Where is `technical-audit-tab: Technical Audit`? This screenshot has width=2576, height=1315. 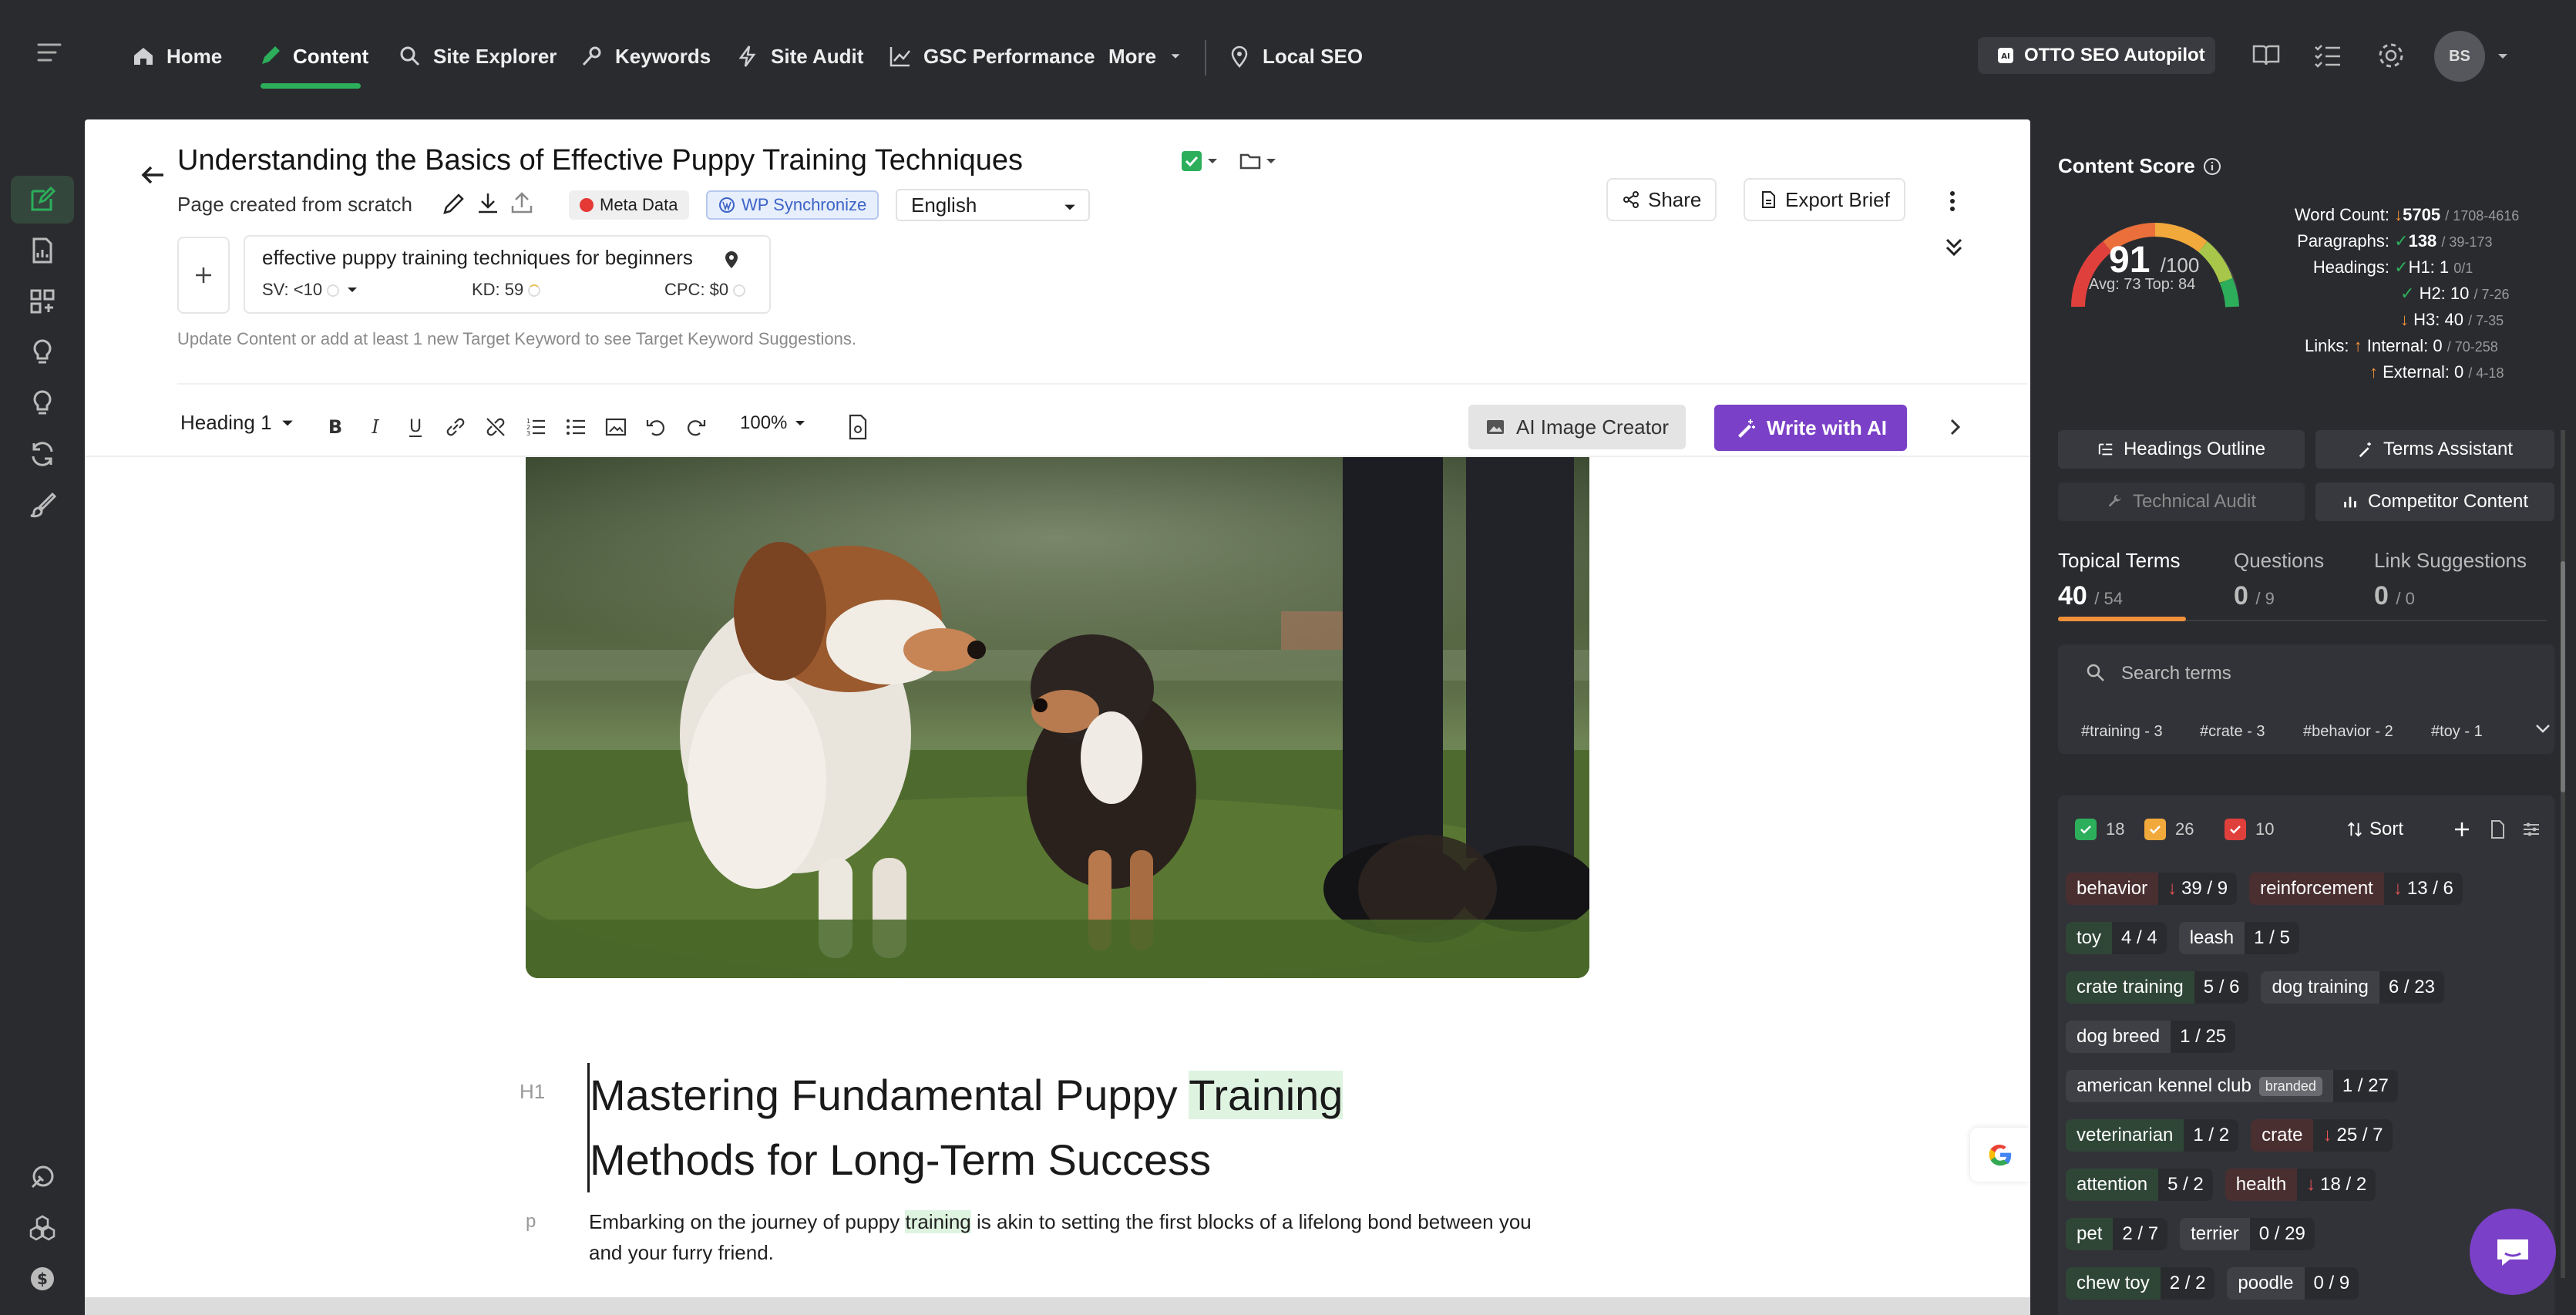 technical-audit-tab: Technical Audit is located at coordinates (2181, 502).